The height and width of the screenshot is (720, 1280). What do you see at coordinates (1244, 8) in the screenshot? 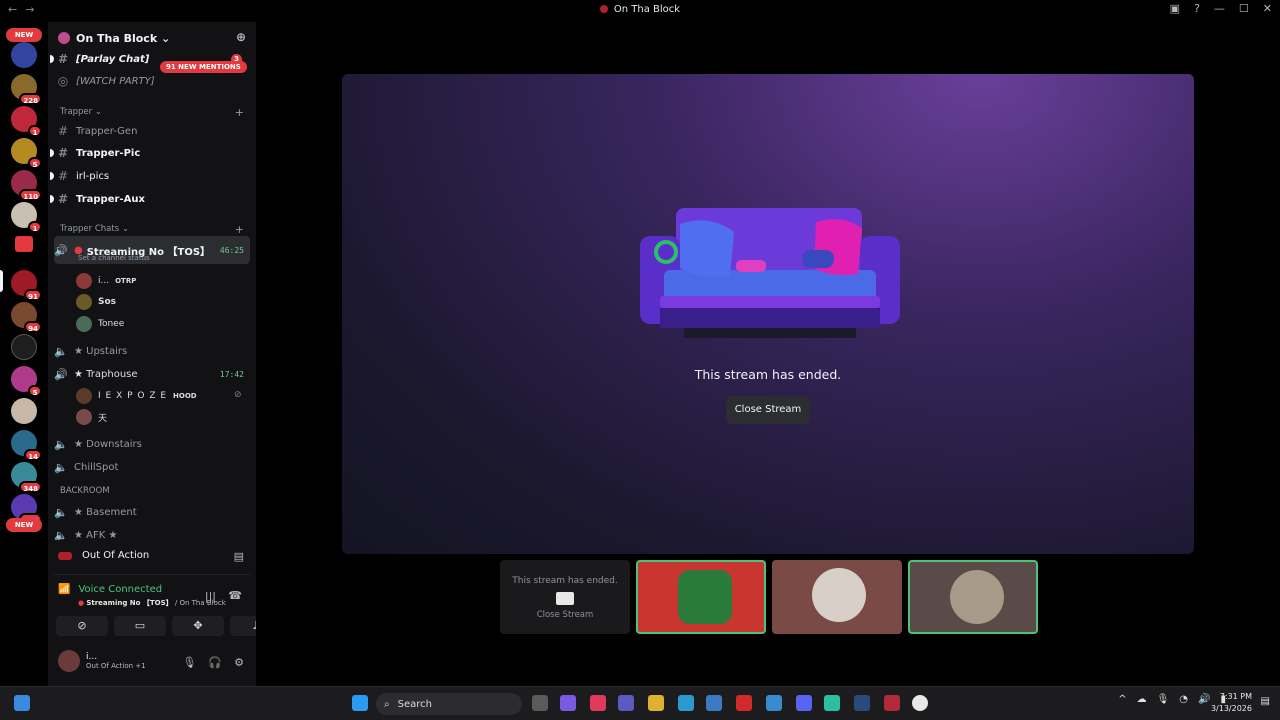
I see `maximize-button: ☐` at bounding box center [1244, 8].